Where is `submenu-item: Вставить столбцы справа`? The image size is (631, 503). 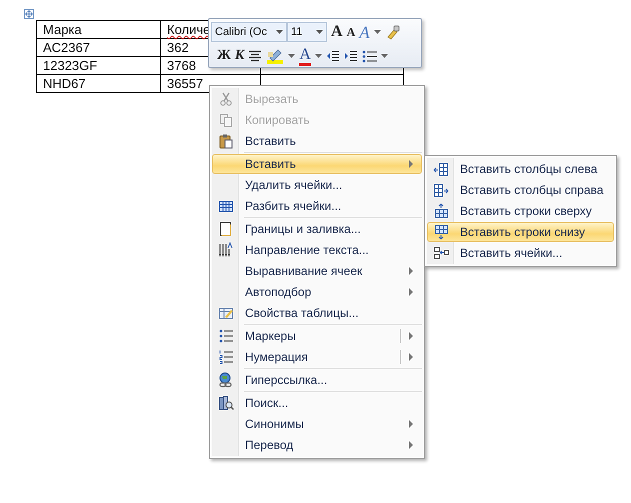
submenu-item: Вставить столбцы справа is located at coordinates (520, 190).